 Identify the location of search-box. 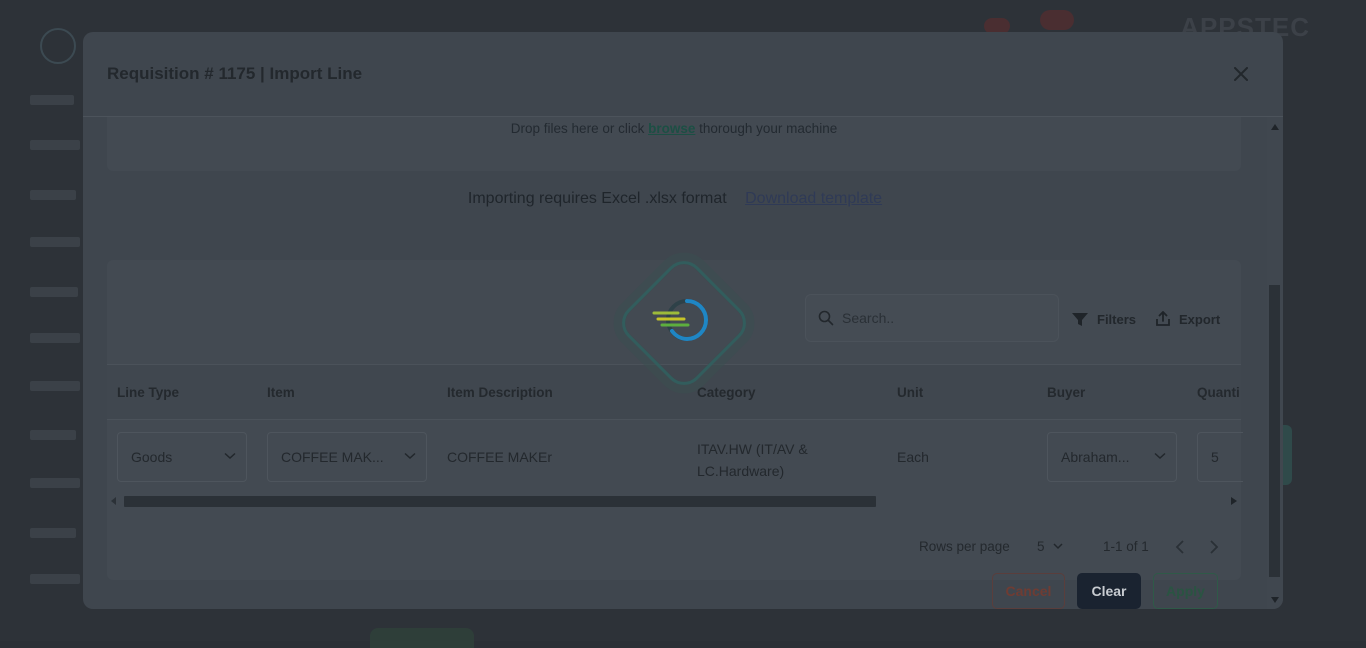
(932, 318).